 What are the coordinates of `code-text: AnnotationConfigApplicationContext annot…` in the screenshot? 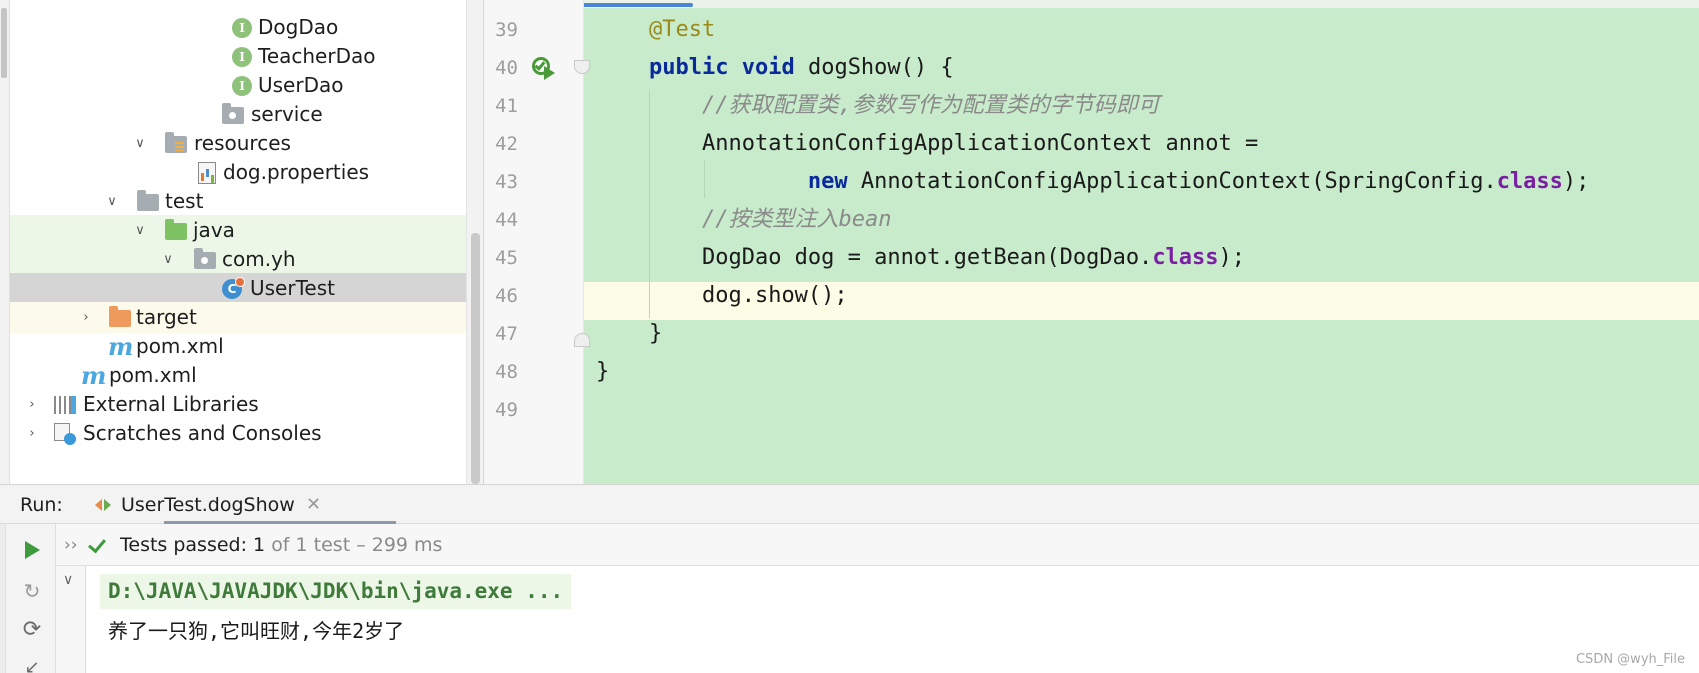 It's located at (980, 143).